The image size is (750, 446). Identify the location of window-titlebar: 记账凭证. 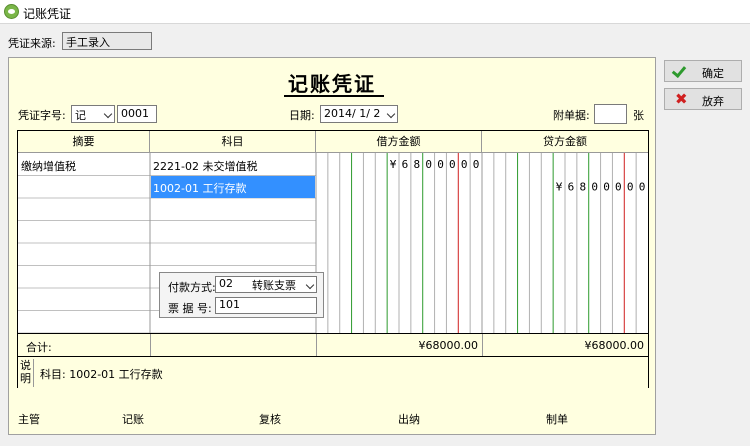
(375, 12).